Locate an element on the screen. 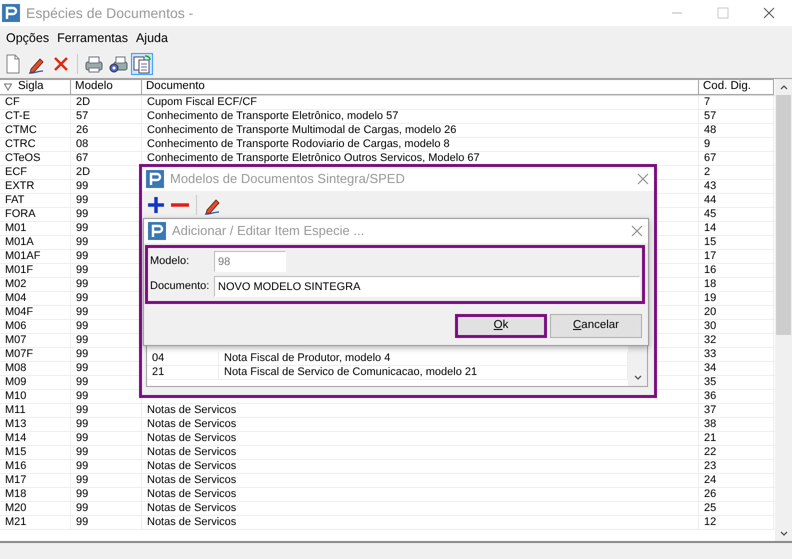  copy-documents-button is located at coordinates (142, 64).